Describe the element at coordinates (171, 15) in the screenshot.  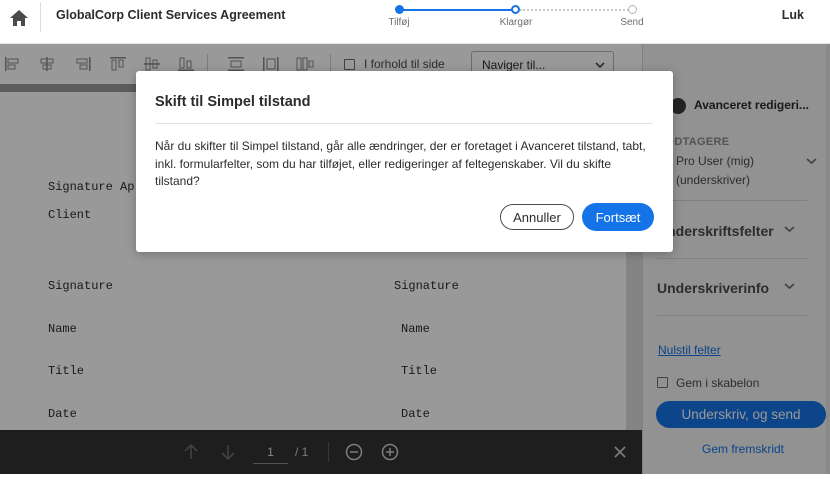
I see `document-title: GlobalCorp Client Services Agreement` at that location.